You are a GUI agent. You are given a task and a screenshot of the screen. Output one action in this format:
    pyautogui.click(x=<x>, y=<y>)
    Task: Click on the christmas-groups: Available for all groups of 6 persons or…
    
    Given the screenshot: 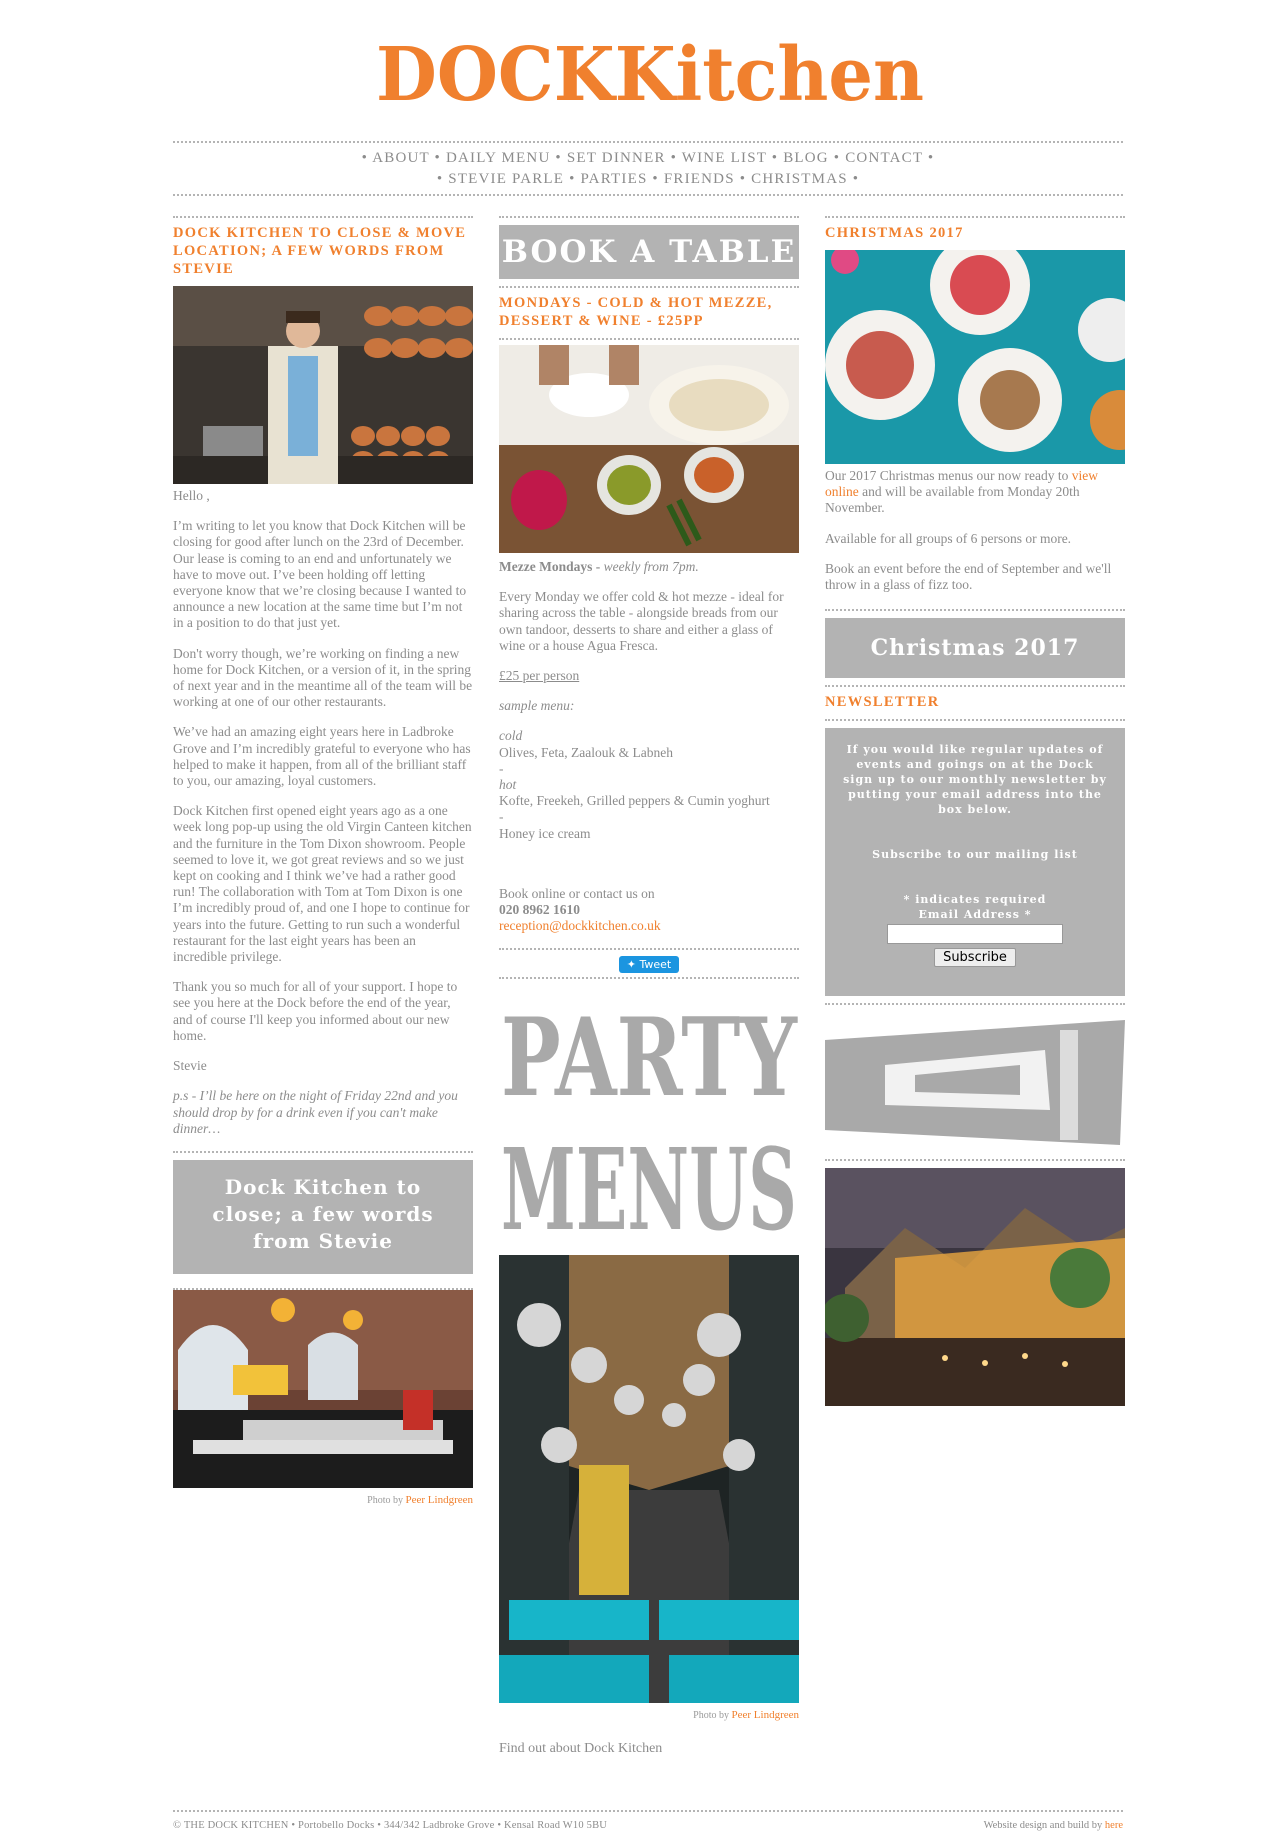 What is the action you would take?
    pyautogui.click(x=948, y=538)
    